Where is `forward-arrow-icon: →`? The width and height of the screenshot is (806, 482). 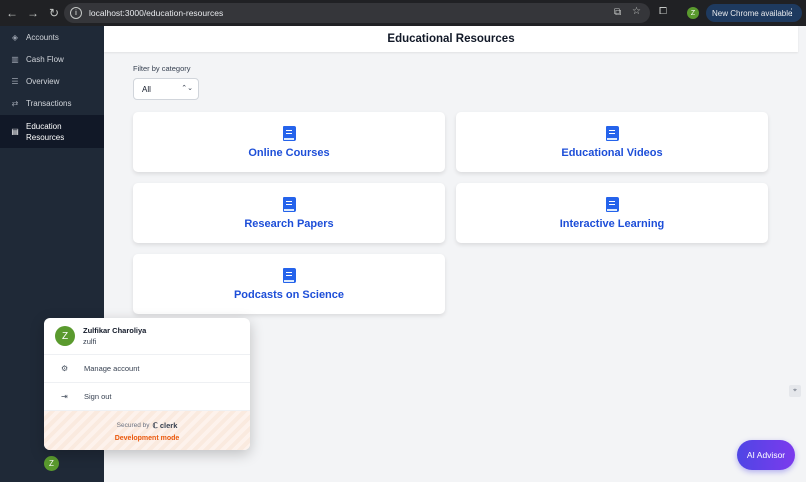
forward-arrow-icon: → is located at coordinates (33, 13).